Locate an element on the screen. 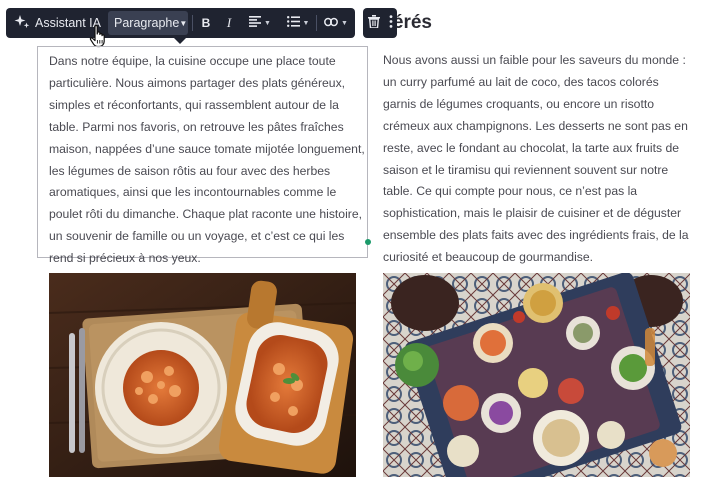  paragraph-style-label: Paragraphe is located at coordinates (147, 23).